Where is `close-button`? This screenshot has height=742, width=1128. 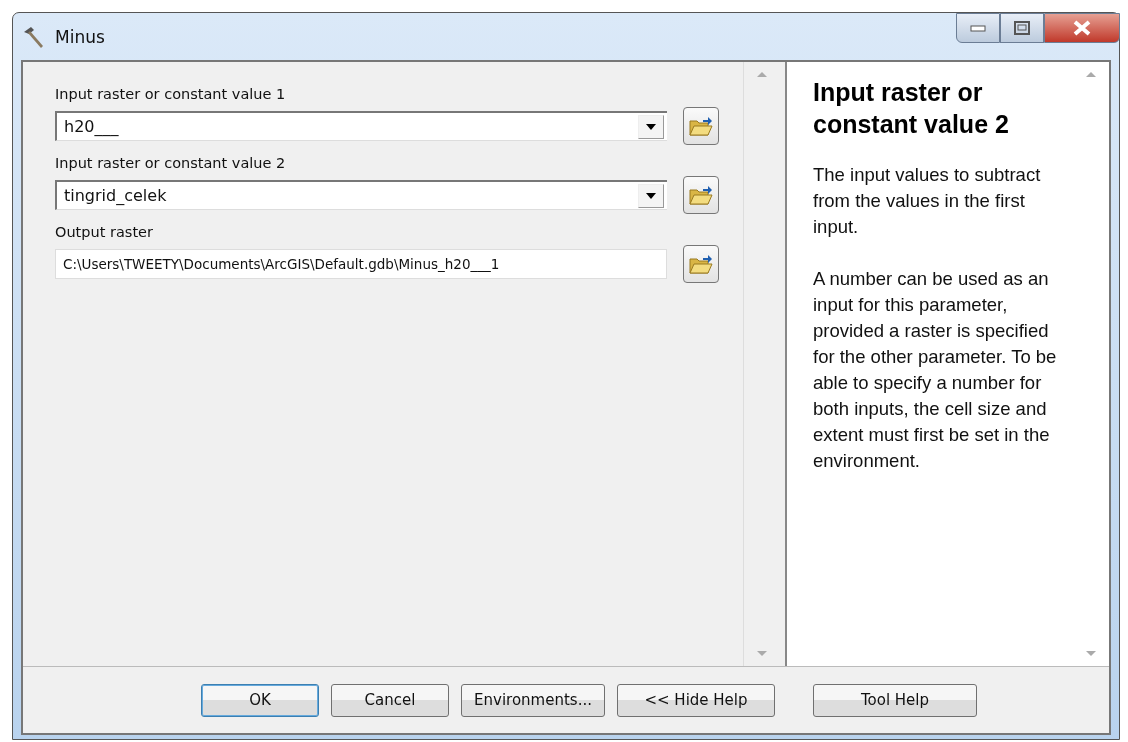
close-button is located at coordinates (1082, 28).